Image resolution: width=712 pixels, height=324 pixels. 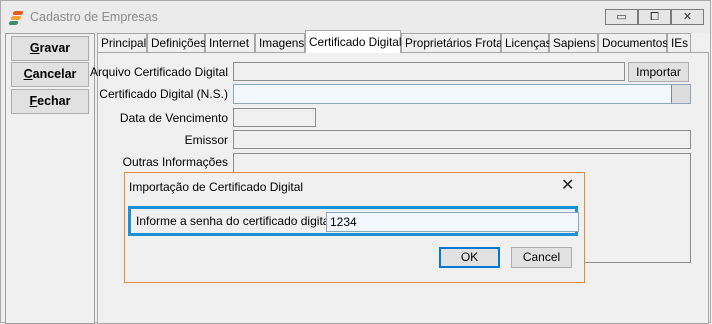 What do you see at coordinates (541, 257) in the screenshot?
I see `cancel-button: Cancel` at bounding box center [541, 257].